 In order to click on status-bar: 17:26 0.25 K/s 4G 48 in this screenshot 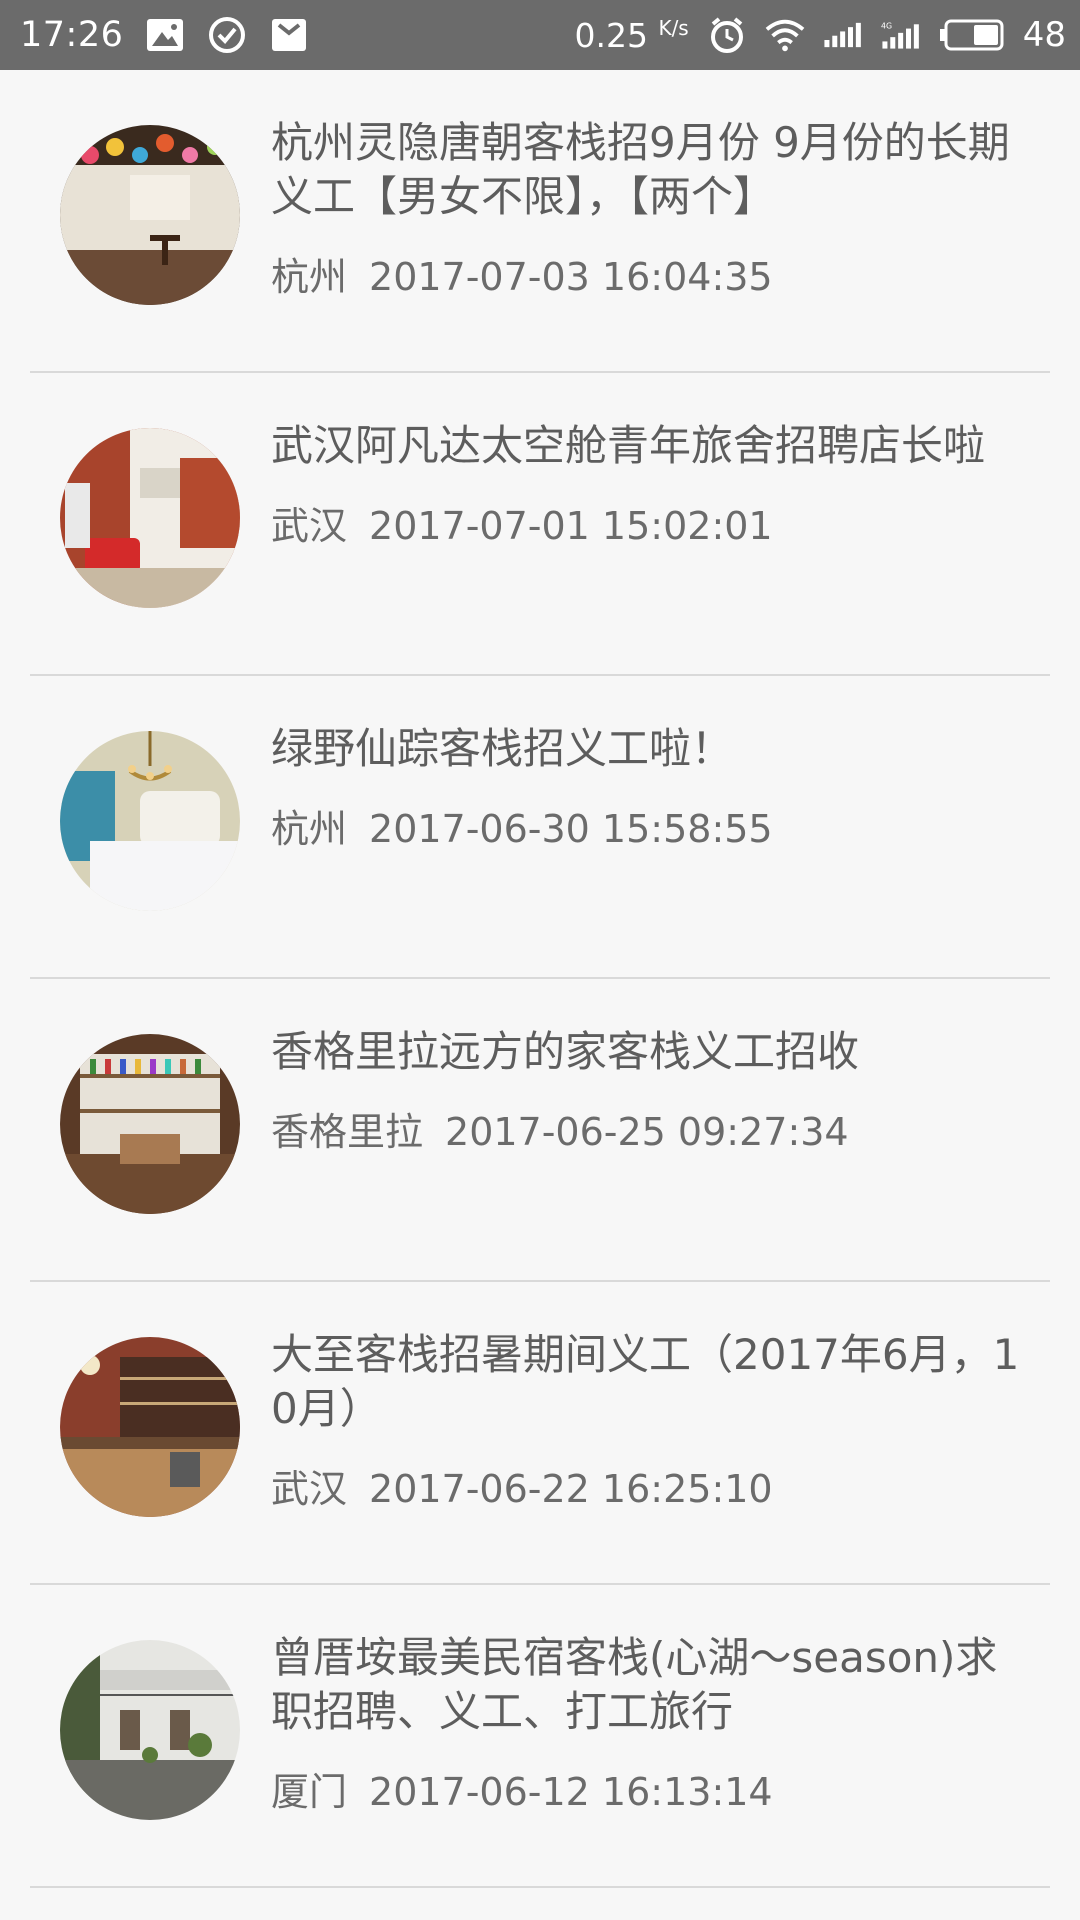, I will do `click(540, 35)`.